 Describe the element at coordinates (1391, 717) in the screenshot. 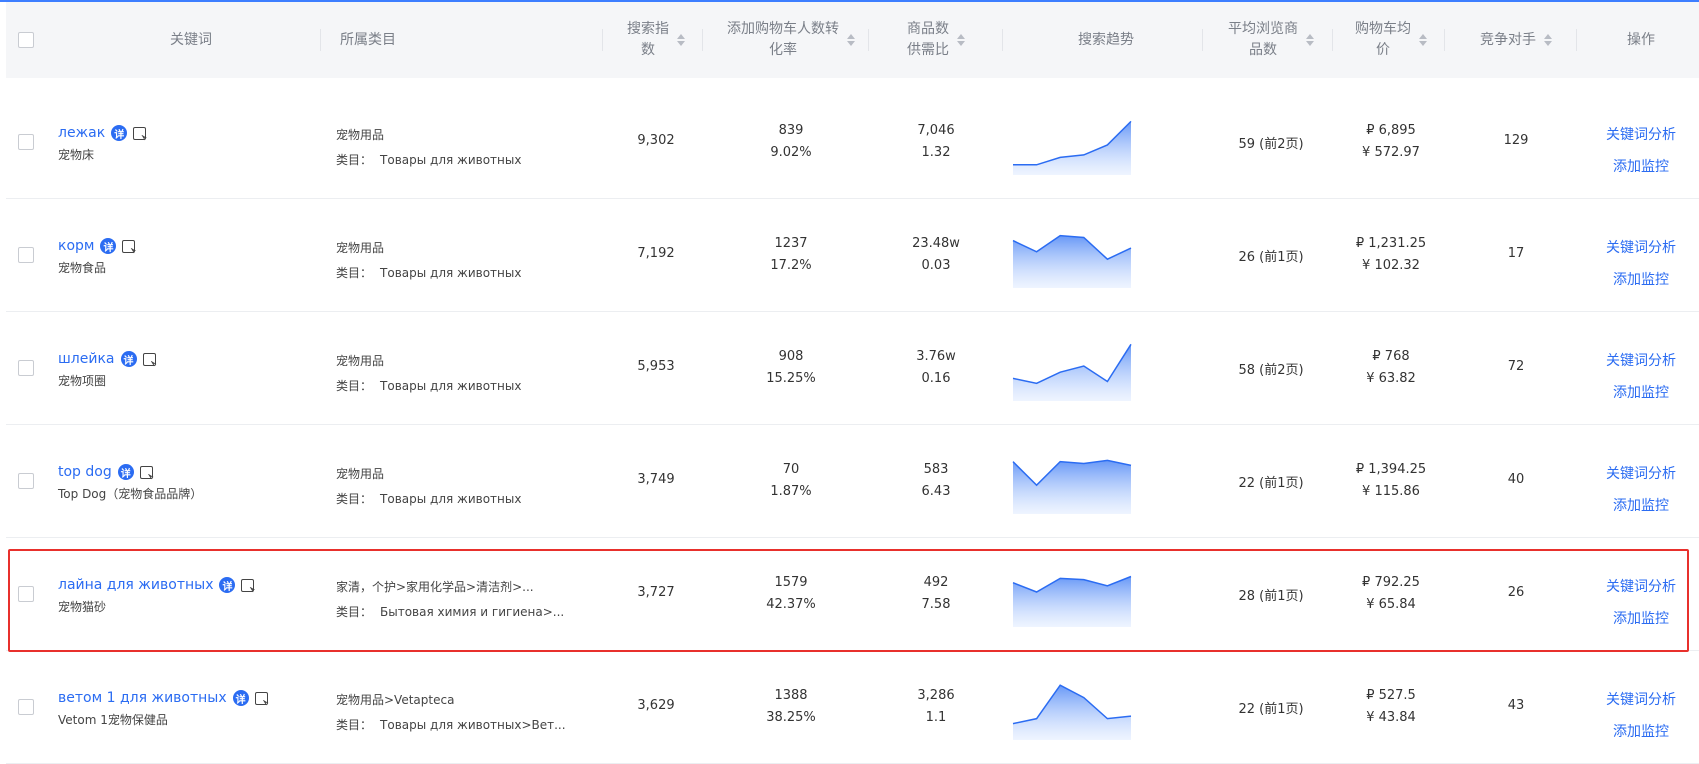

I see `price-cny: ¥ 43.84` at that location.